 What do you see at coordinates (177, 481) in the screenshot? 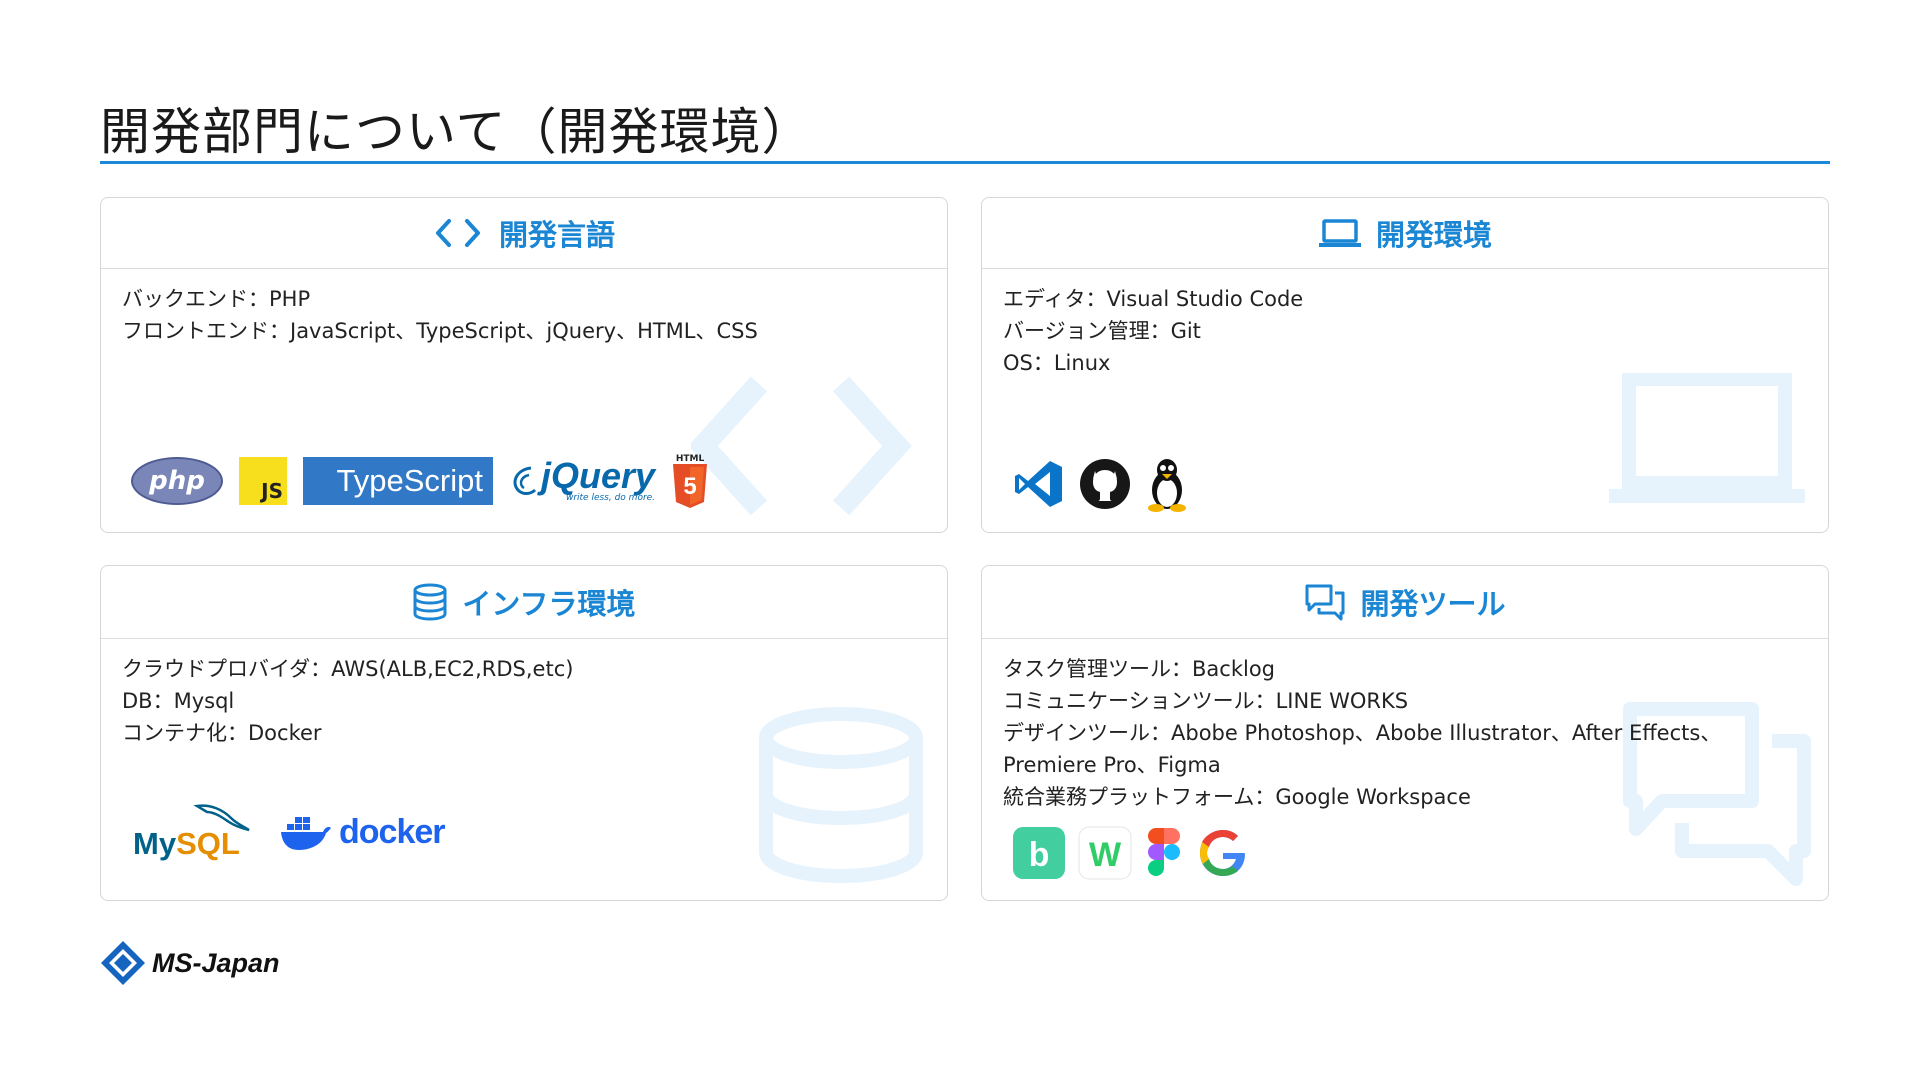
I see `php-logo: php` at bounding box center [177, 481].